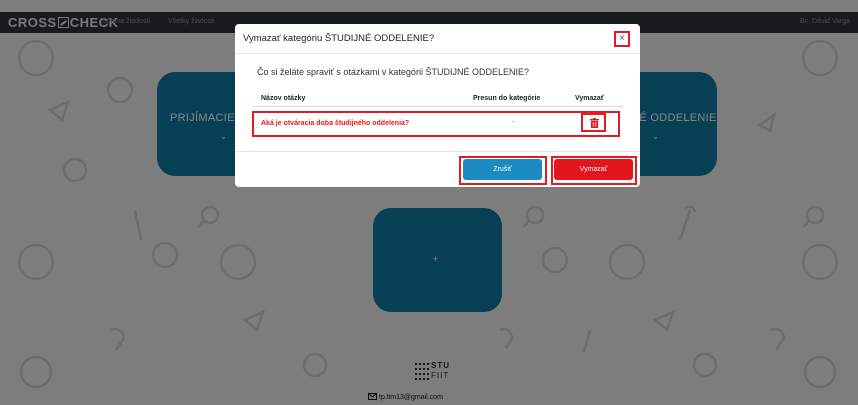  I want to click on dialog-header: Vymazať kategóriu ŠTUDIJNÉ ODDELENIE? ×, so click(437, 39).